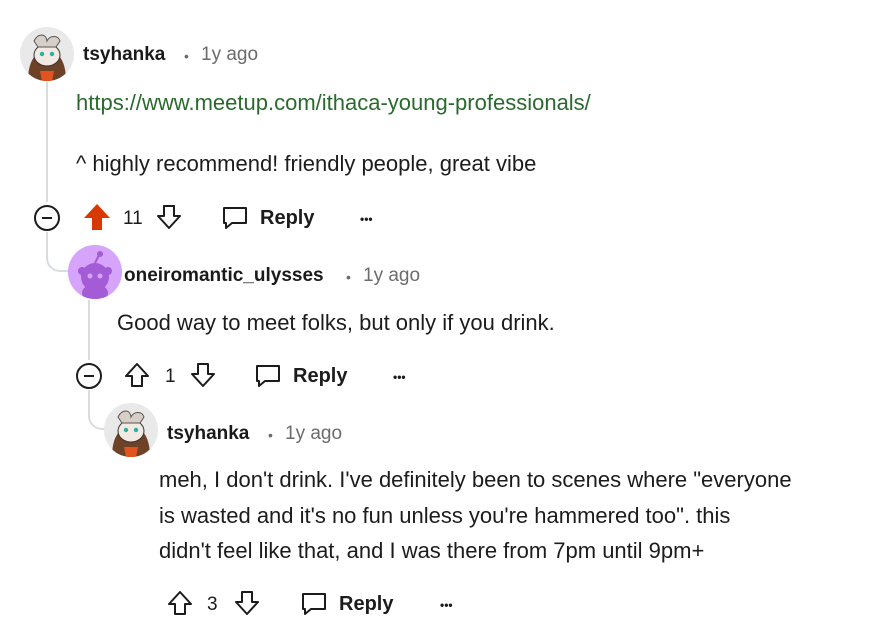 The width and height of the screenshot is (884, 637). Describe the element at coordinates (97, 217) in the screenshot. I see `upvote-filled-icon` at that location.